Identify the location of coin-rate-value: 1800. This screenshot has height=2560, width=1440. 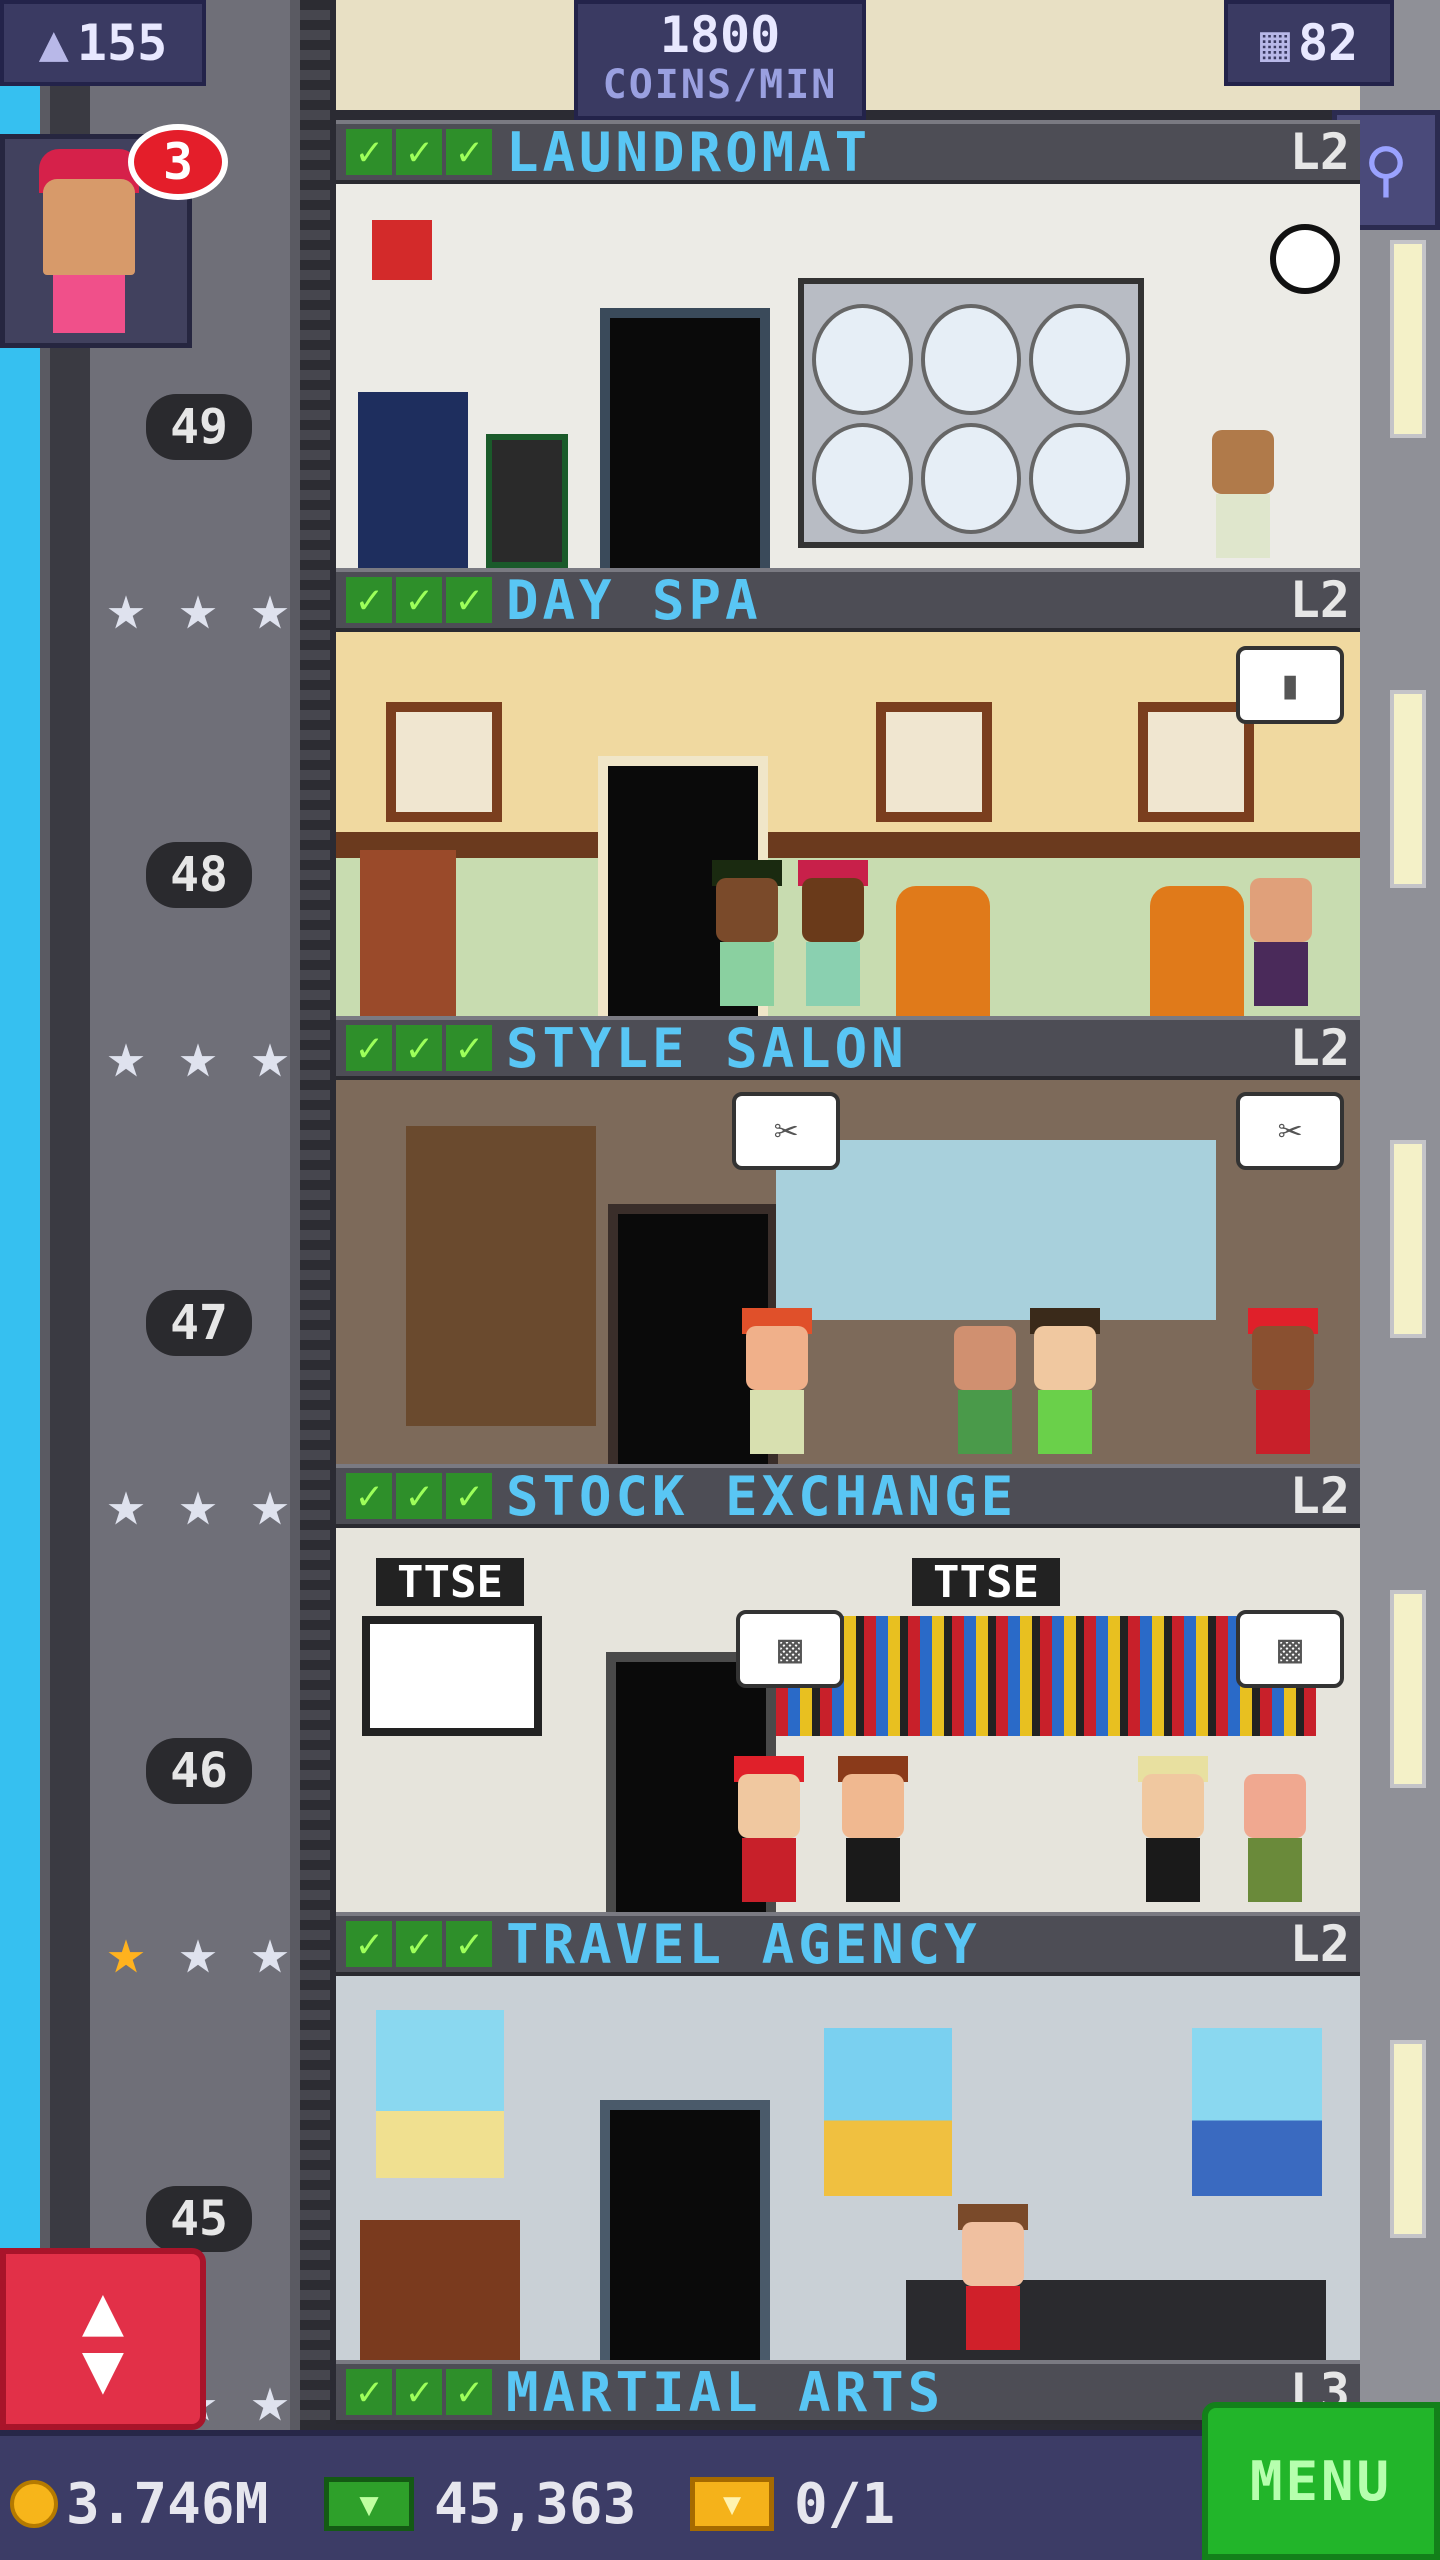
(720, 35).